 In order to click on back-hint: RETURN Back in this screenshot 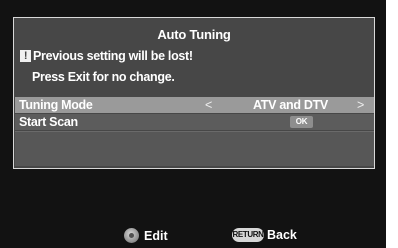, I will do `click(264, 235)`.